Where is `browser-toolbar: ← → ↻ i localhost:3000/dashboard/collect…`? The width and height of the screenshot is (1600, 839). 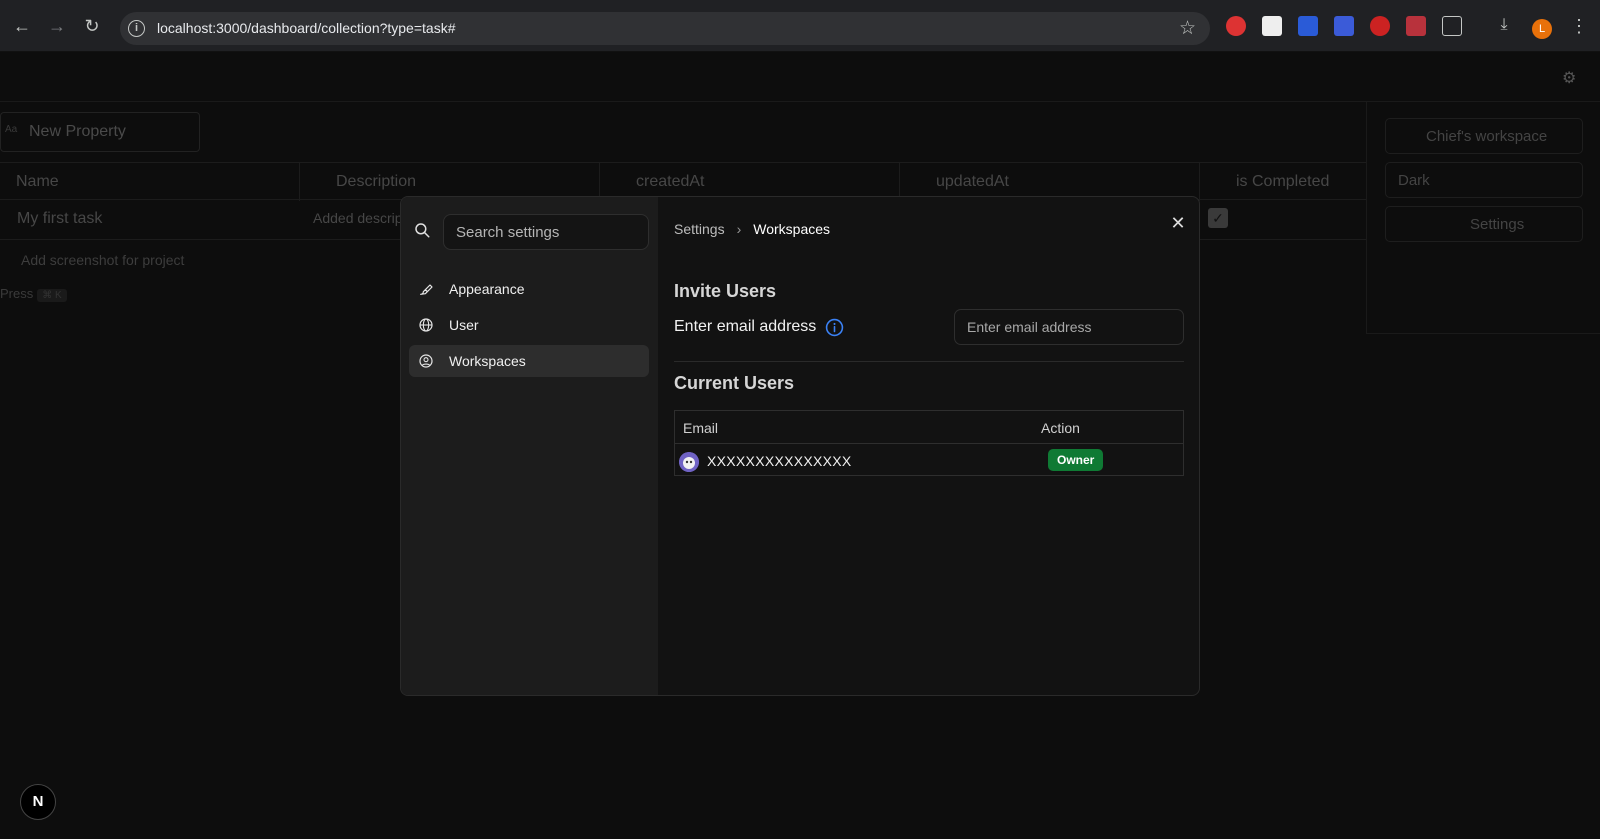
browser-toolbar: ← → ↻ i localhost:3000/dashboard/collect… is located at coordinates (800, 26).